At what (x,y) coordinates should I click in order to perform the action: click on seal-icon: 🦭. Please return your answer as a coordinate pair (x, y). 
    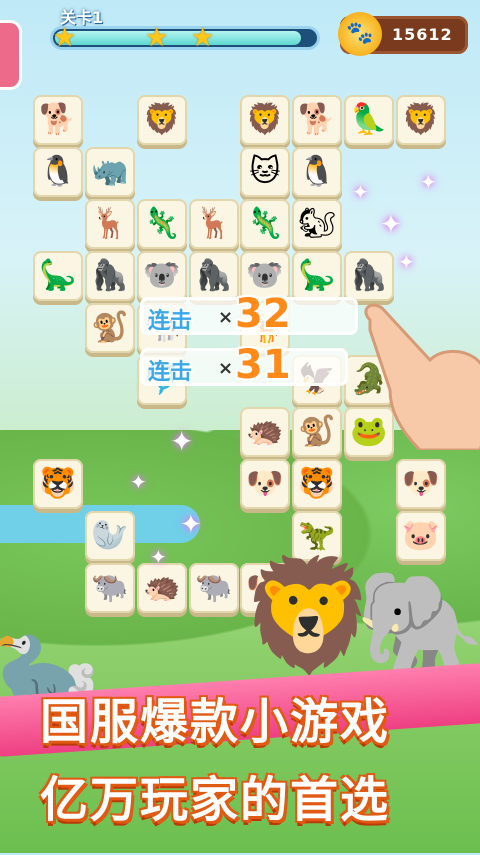
    Looking at the image, I should click on (110, 535).